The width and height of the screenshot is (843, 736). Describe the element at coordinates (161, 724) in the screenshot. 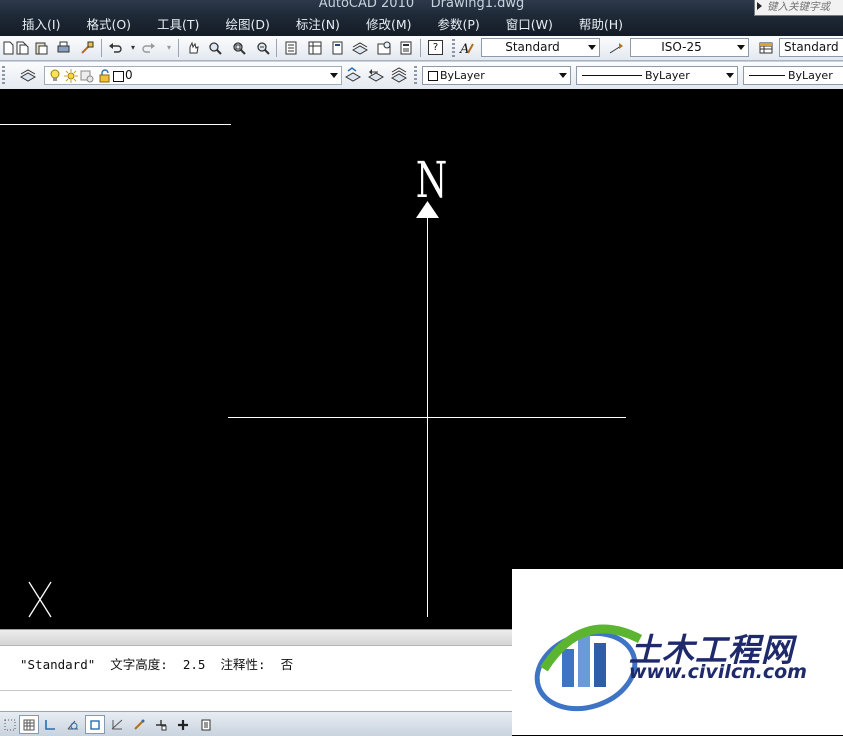

I see `dyn-icon` at that location.